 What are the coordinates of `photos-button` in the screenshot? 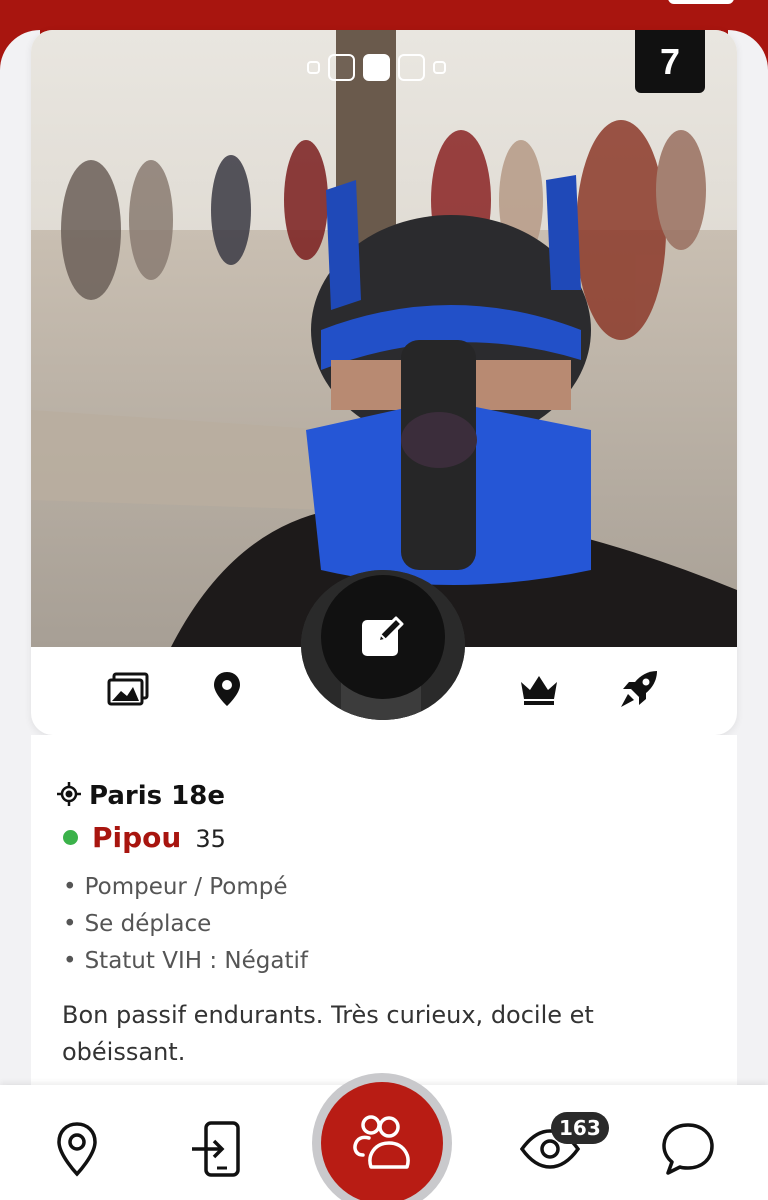 It's located at (128, 691).